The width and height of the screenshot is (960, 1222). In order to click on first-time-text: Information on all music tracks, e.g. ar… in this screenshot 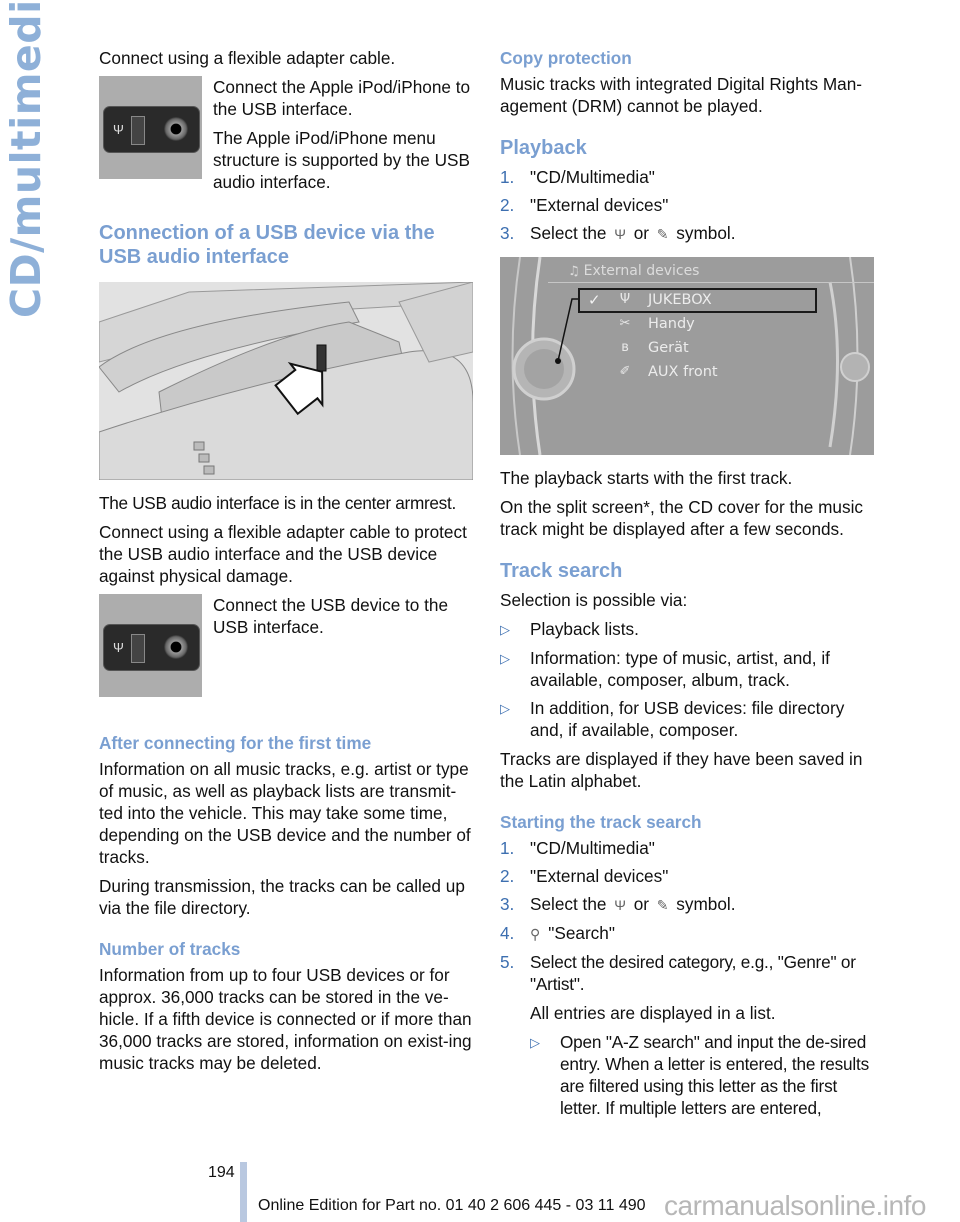, I will do `click(285, 813)`.